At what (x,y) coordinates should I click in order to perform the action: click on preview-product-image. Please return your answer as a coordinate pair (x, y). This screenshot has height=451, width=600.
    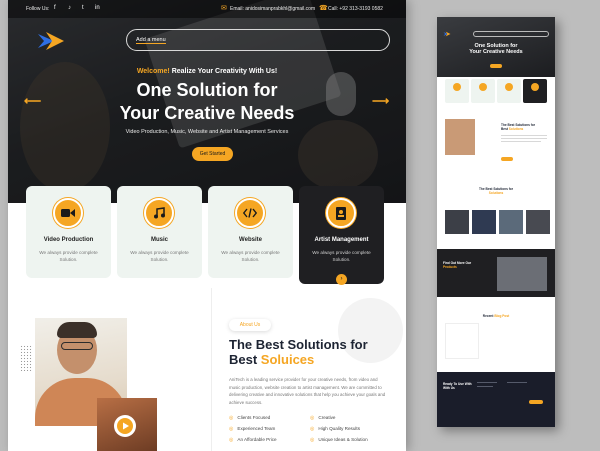
    Looking at the image, I should click on (522, 274).